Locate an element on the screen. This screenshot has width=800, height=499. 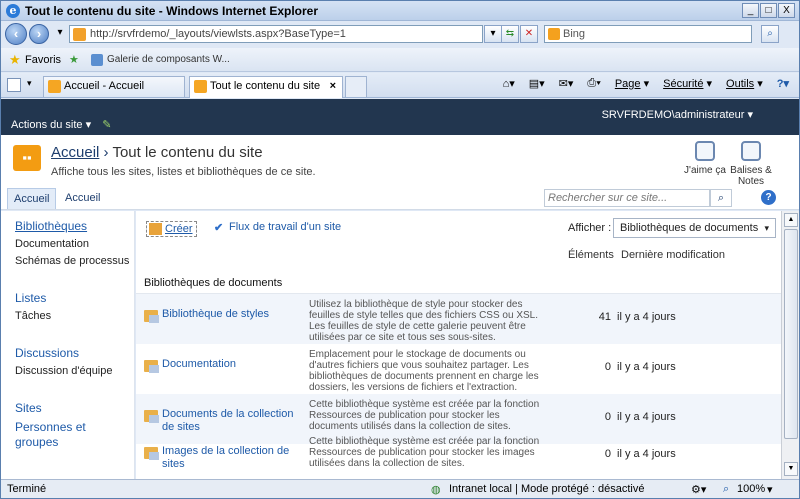
site-search-icon: ⌕ is located at coordinates (721, 198).